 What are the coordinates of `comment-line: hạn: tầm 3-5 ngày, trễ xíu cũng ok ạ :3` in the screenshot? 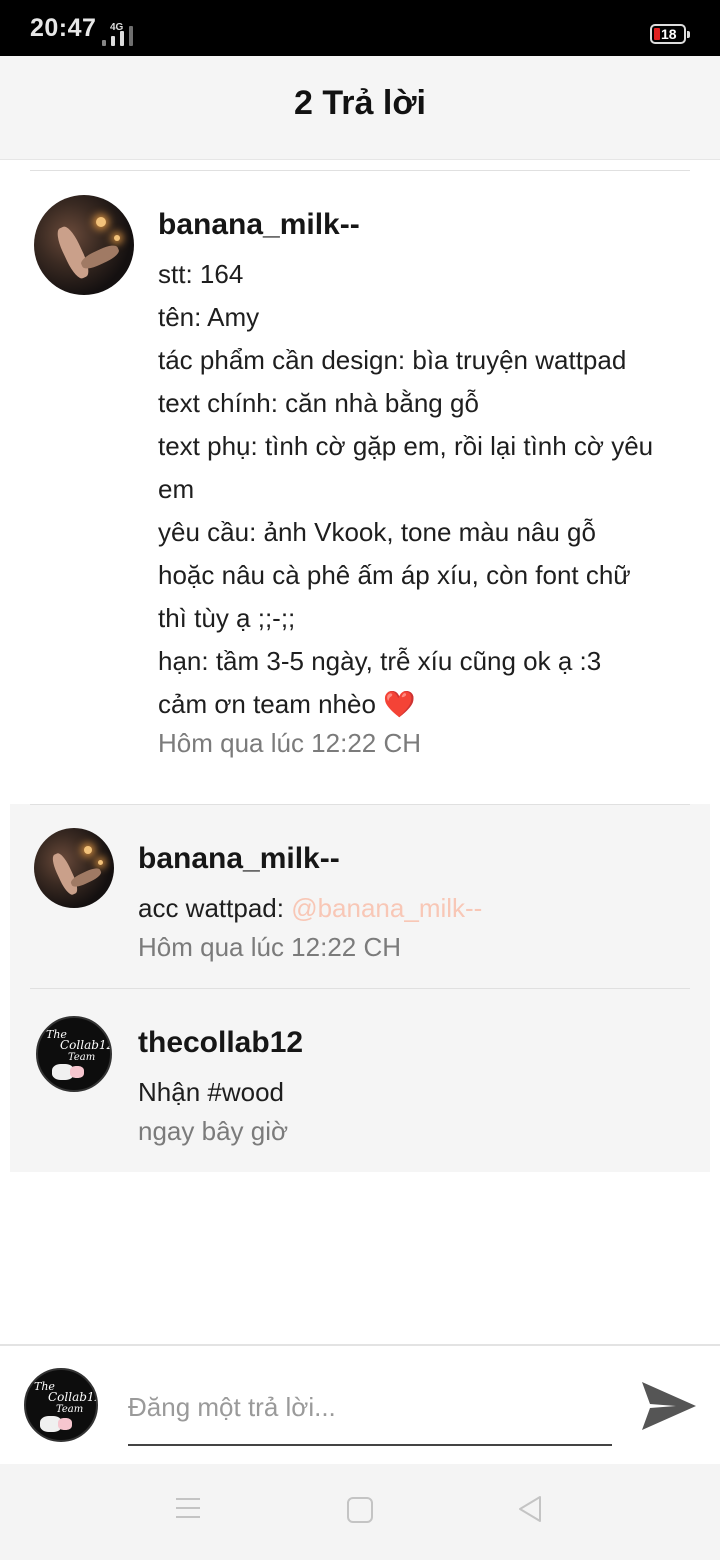 It's located at (380, 661).